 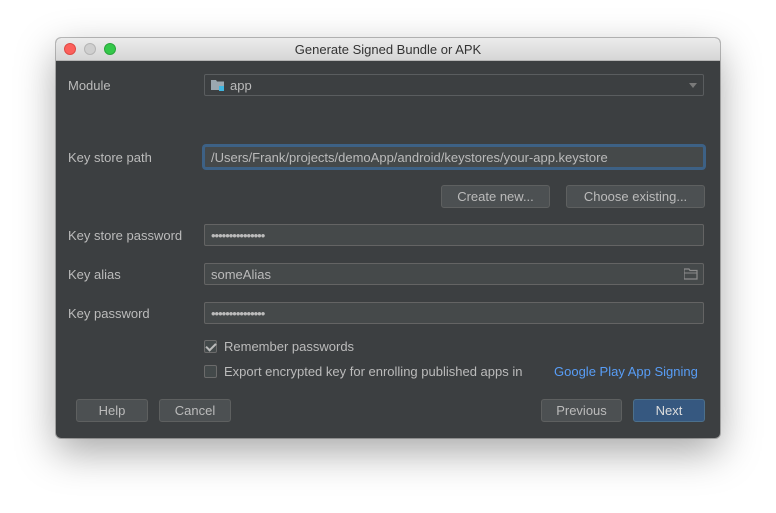 I want to click on keystore-password-label: Key store password, so click(x=125, y=235).